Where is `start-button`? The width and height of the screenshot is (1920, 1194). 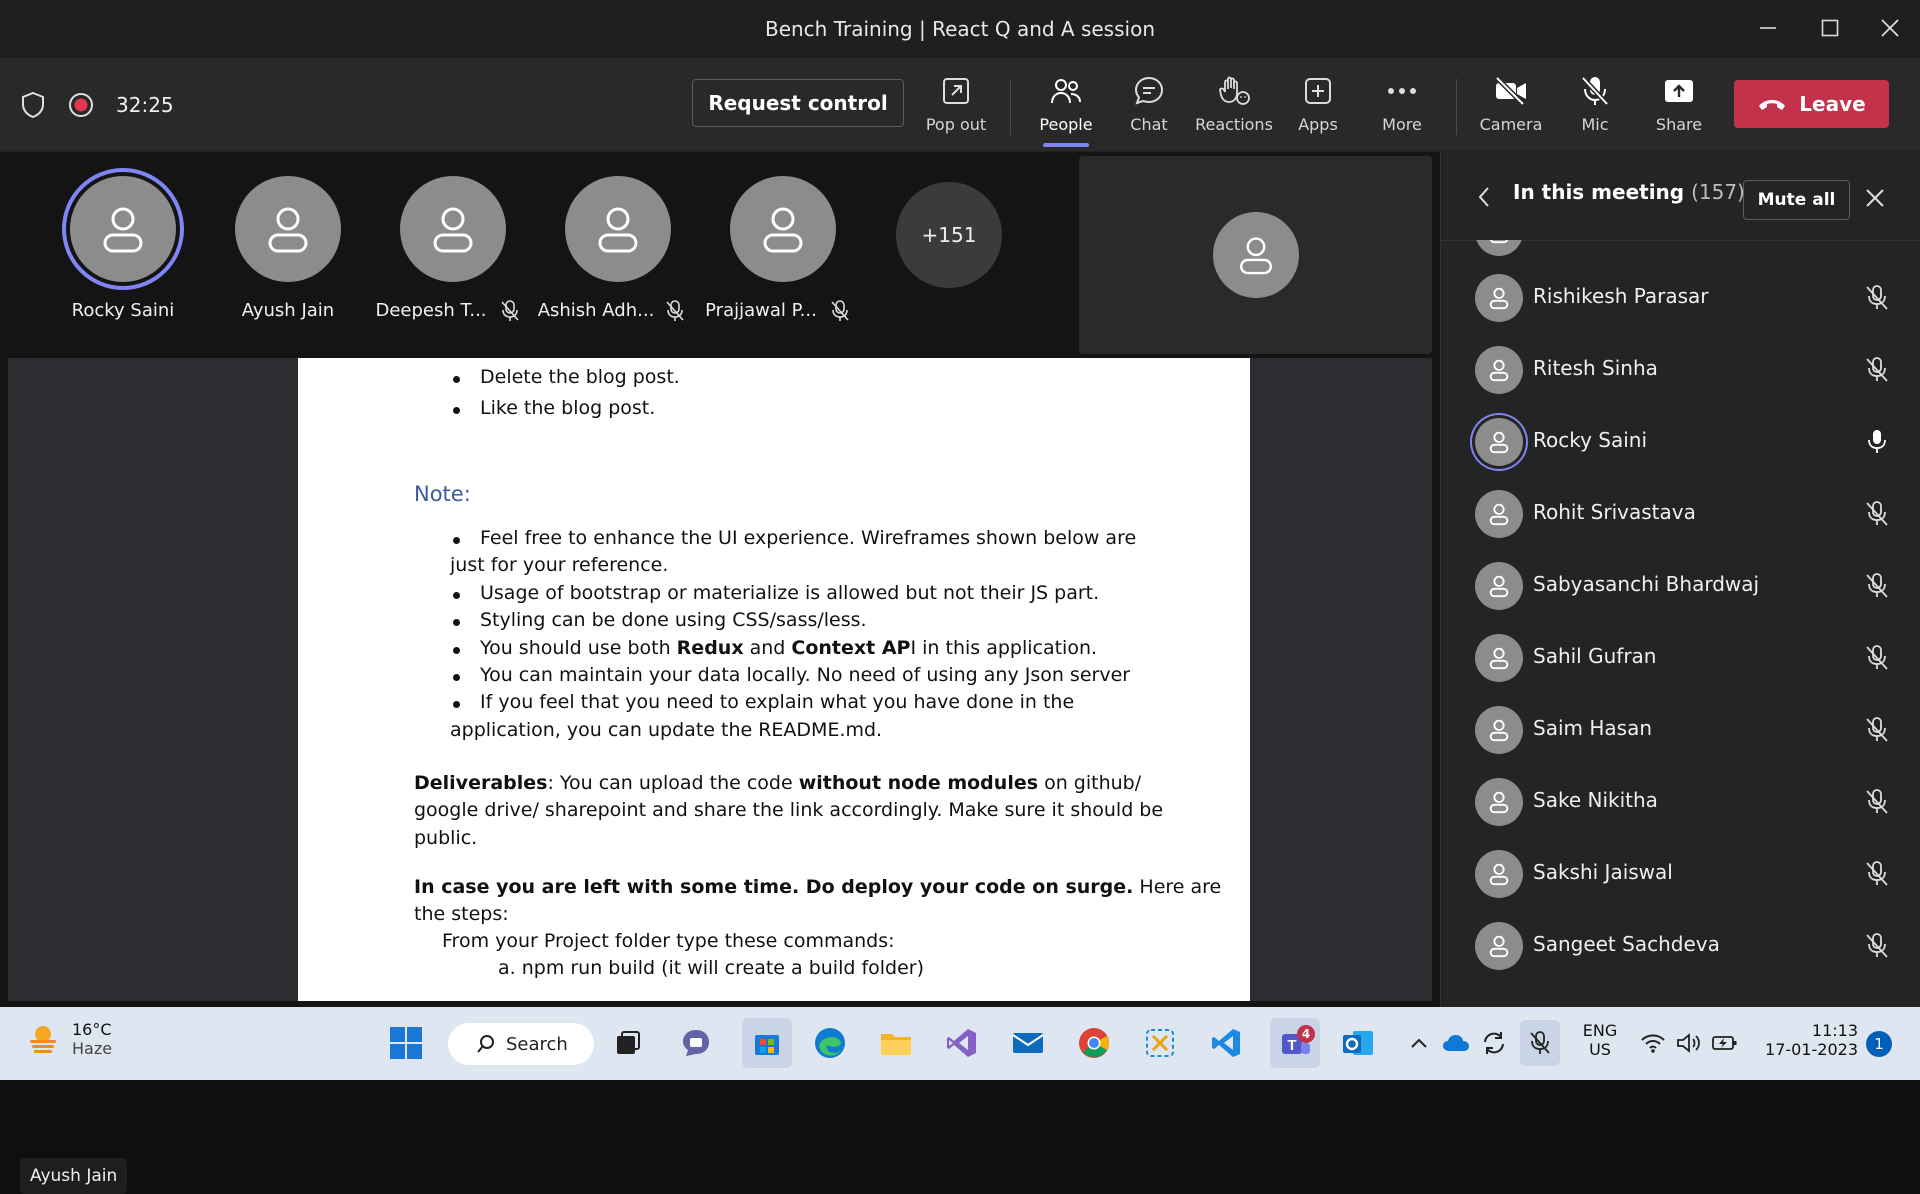 start-button is located at coordinates (406, 1043).